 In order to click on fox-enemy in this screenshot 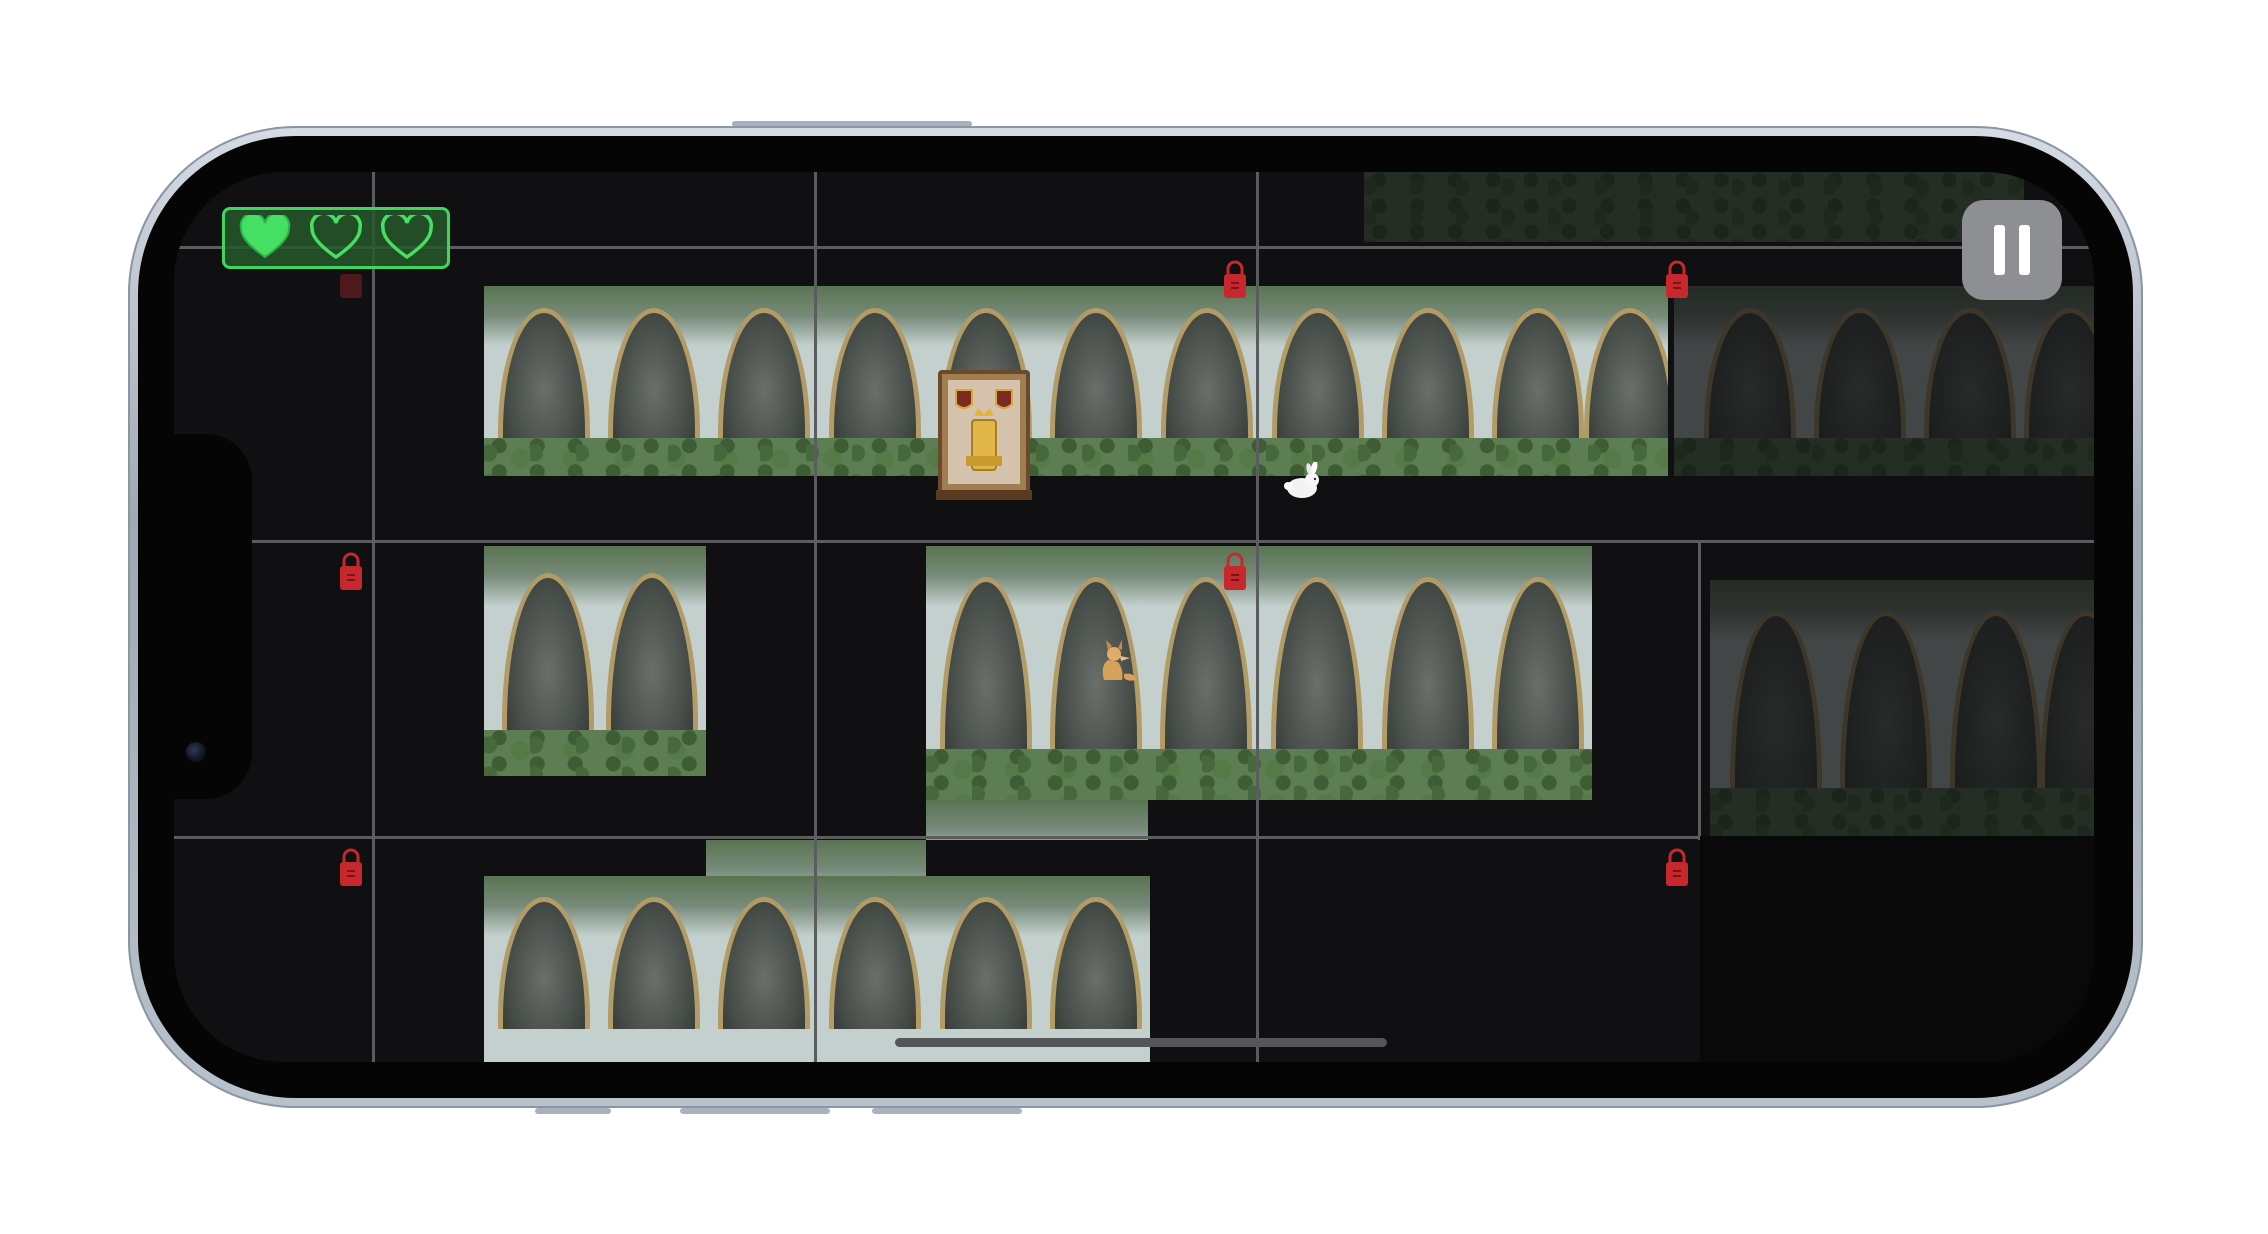, I will do `click(1119, 660)`.